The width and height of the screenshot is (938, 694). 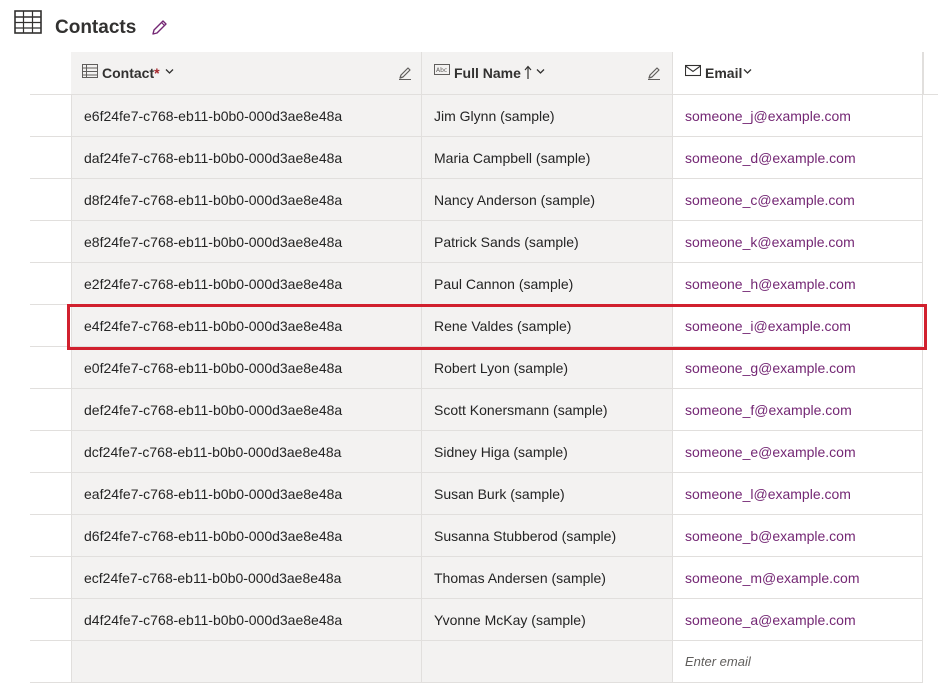 I want to click on cell-email: someone_e@example.com, so click(x=798, y=452).